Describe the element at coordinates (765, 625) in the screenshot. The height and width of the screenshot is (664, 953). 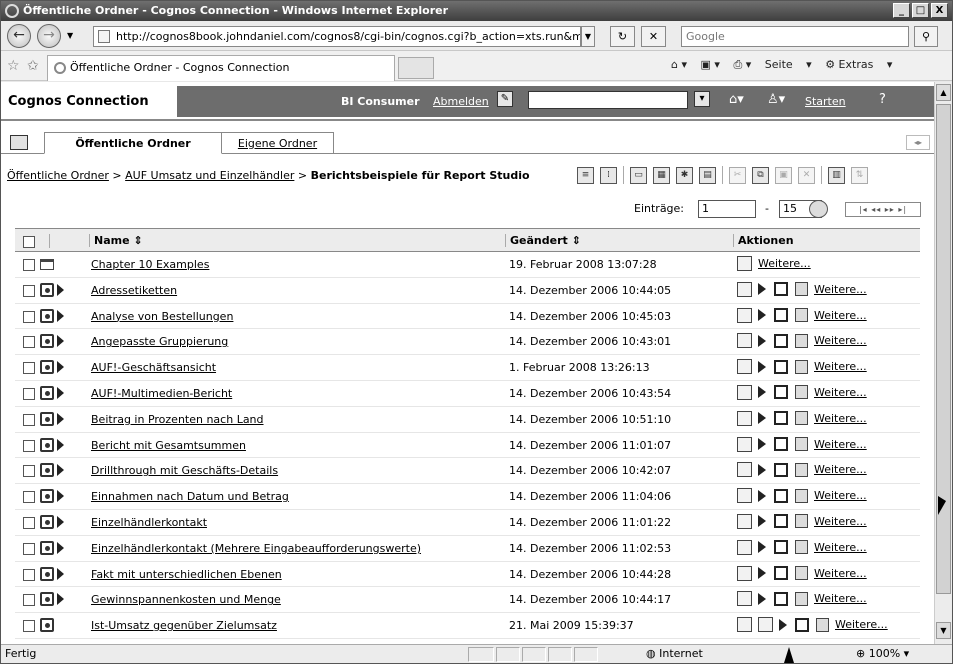
I see `report-view-icon` at that location.